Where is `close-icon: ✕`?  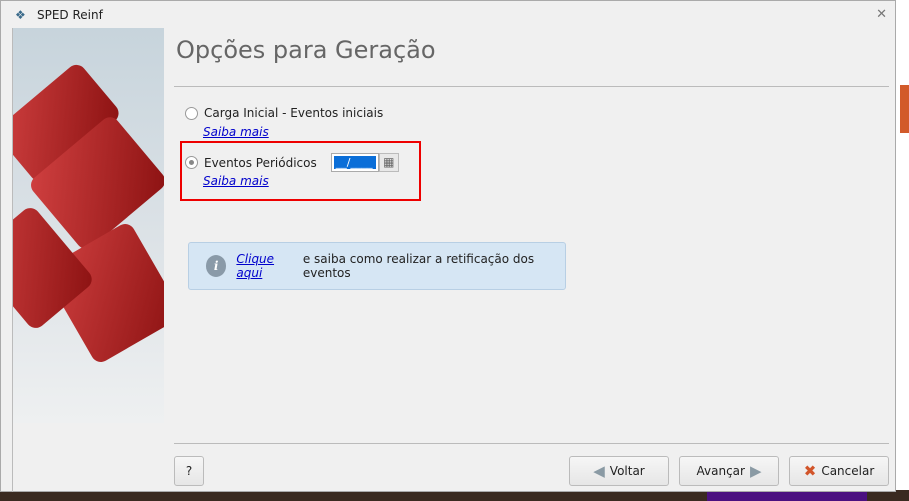
close-icon: ✕ is located at coordinates (881, 14).